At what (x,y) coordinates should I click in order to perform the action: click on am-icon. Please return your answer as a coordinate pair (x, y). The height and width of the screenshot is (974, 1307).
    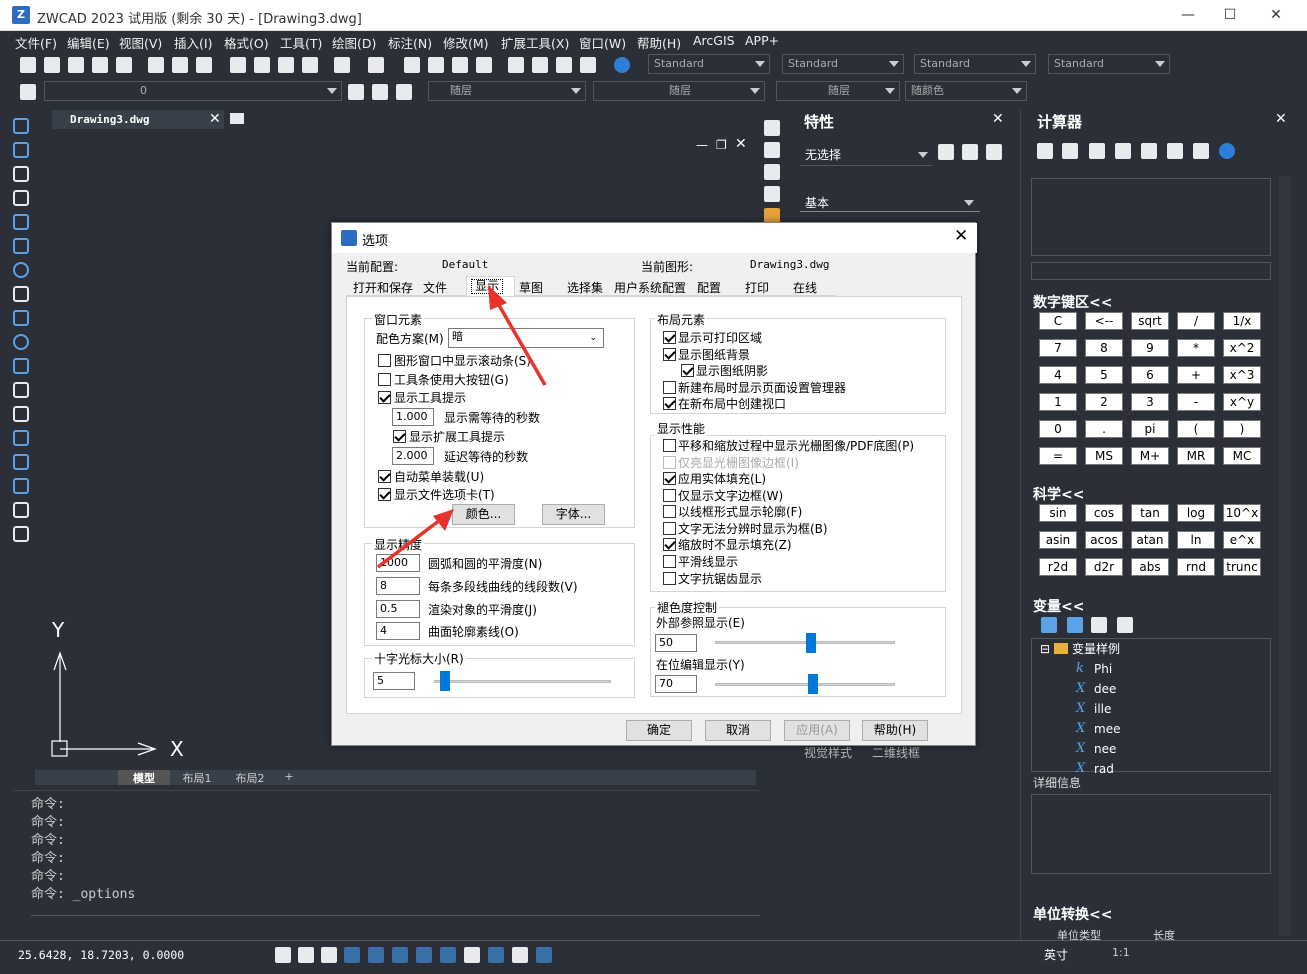
    Looking at the image, I should click on (544, 955).